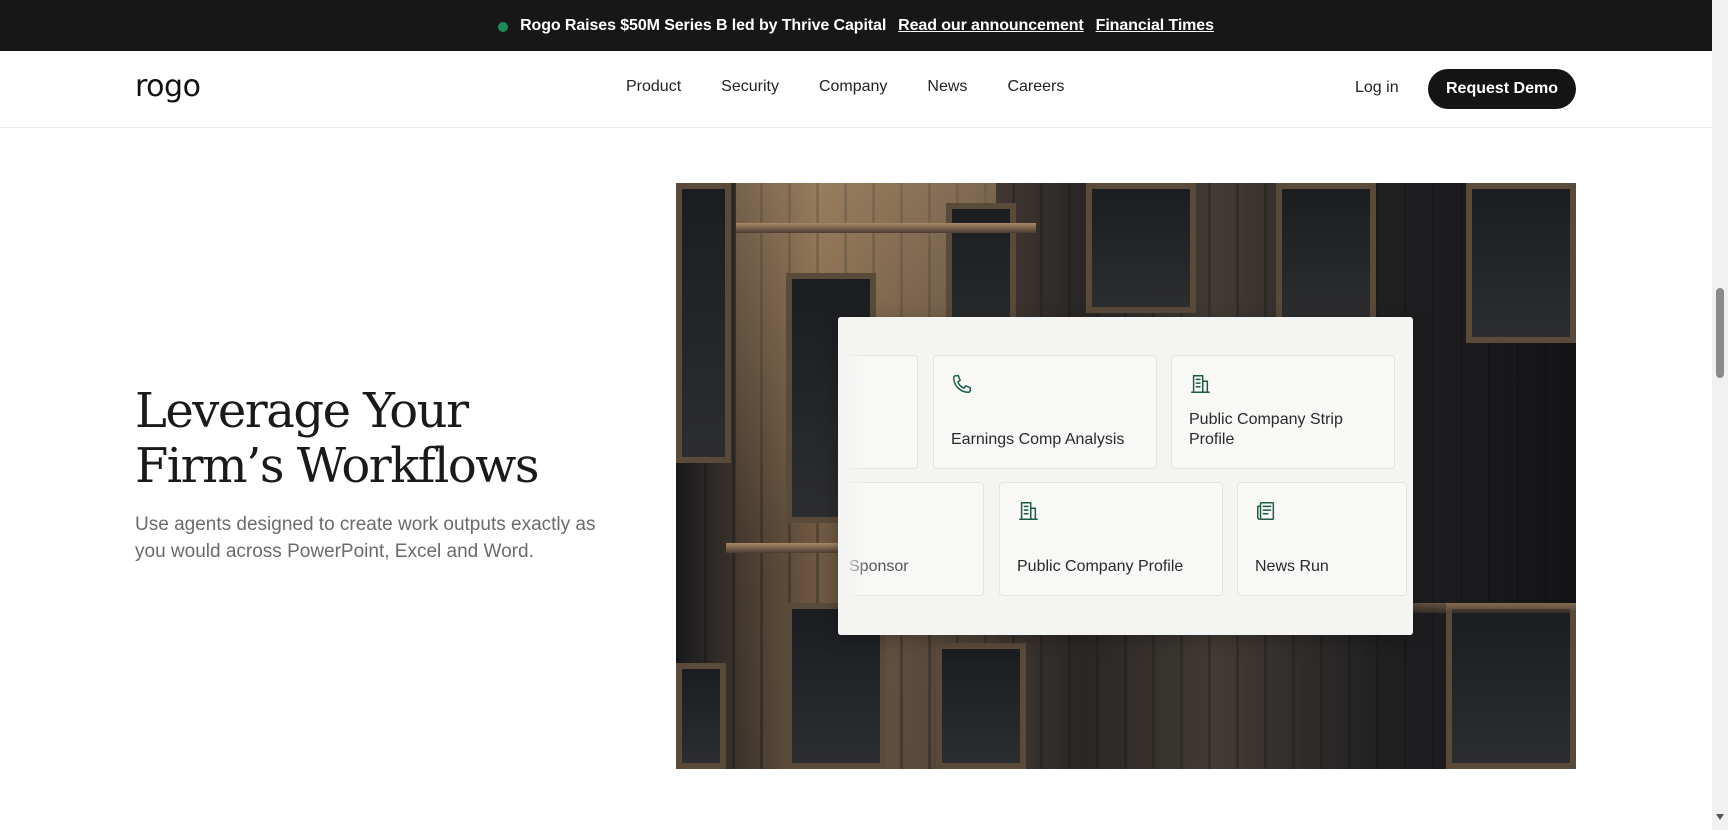  What do you see at coordinates (1266, 429) in the screenshot?
I see `workflow-card-label: Public Company Strip Profile` at bounding box center [1266, 429].